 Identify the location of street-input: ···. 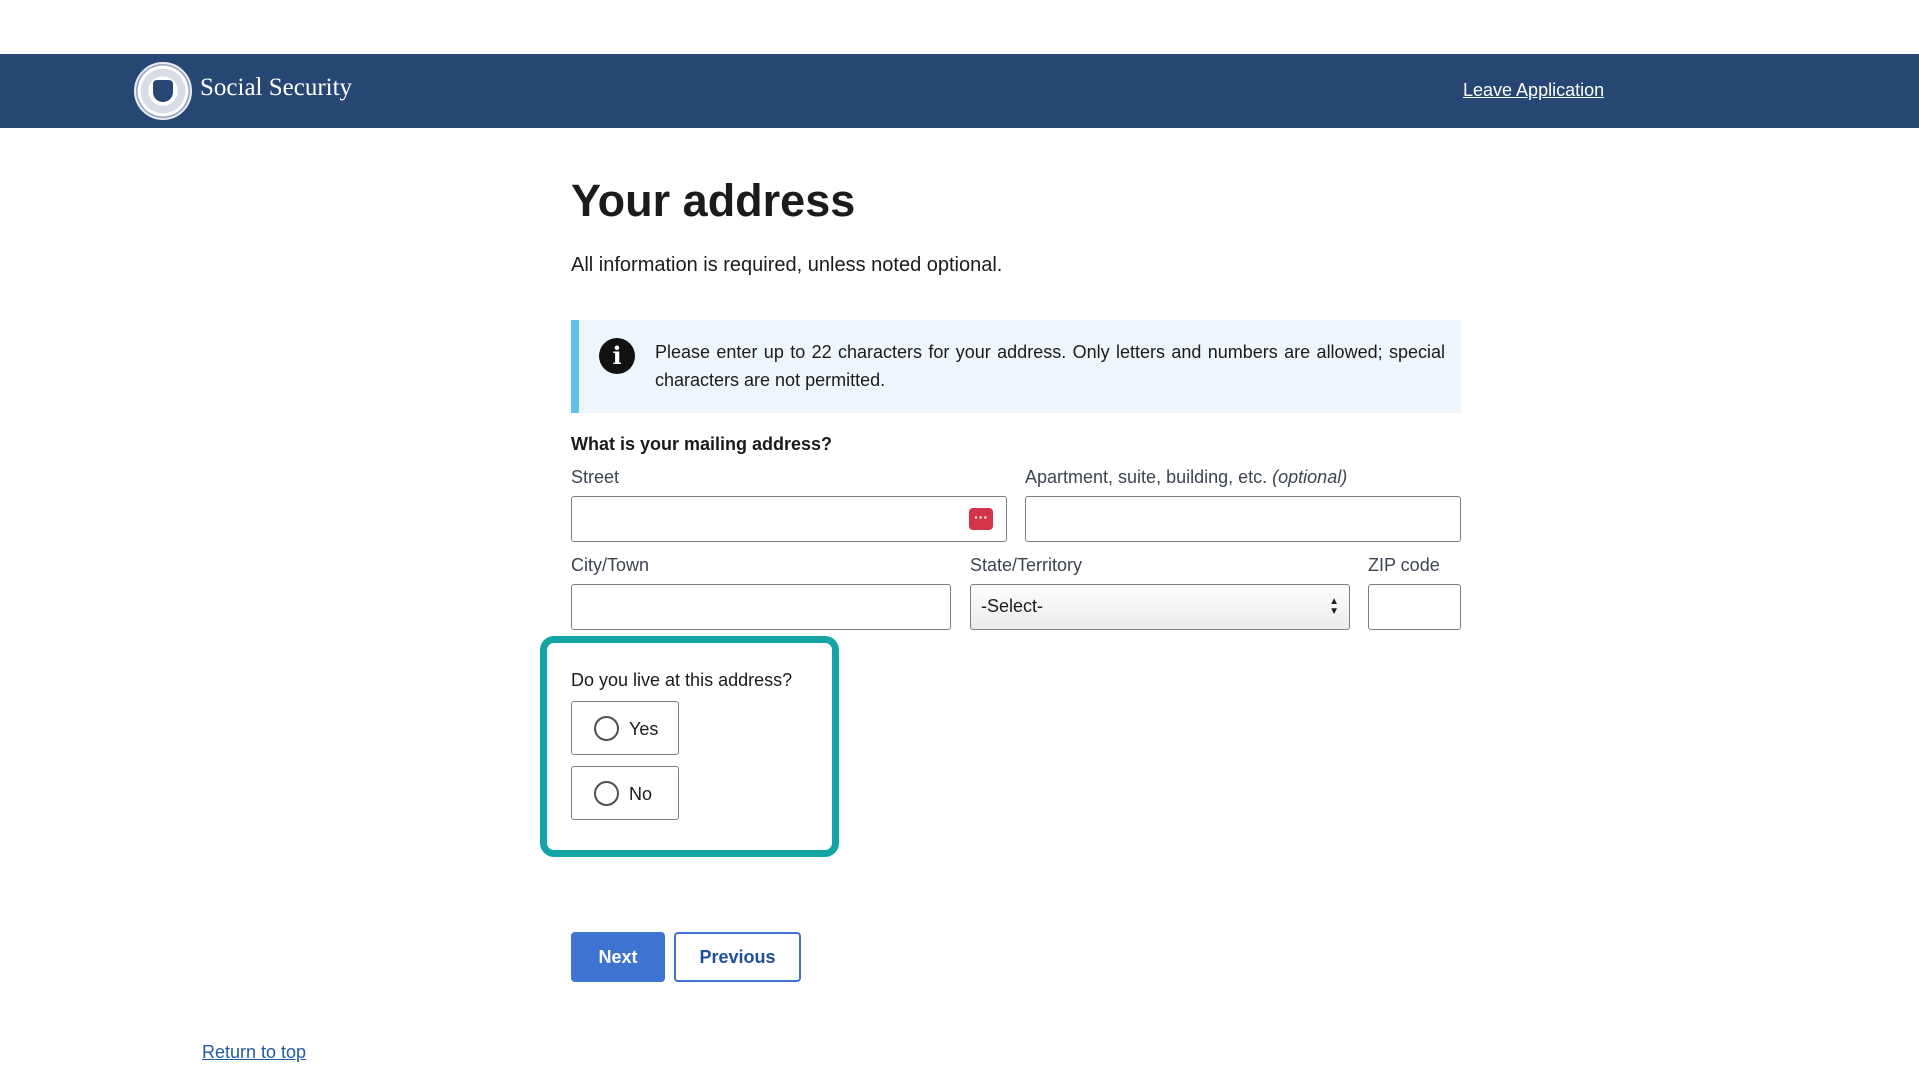
(789, 519).